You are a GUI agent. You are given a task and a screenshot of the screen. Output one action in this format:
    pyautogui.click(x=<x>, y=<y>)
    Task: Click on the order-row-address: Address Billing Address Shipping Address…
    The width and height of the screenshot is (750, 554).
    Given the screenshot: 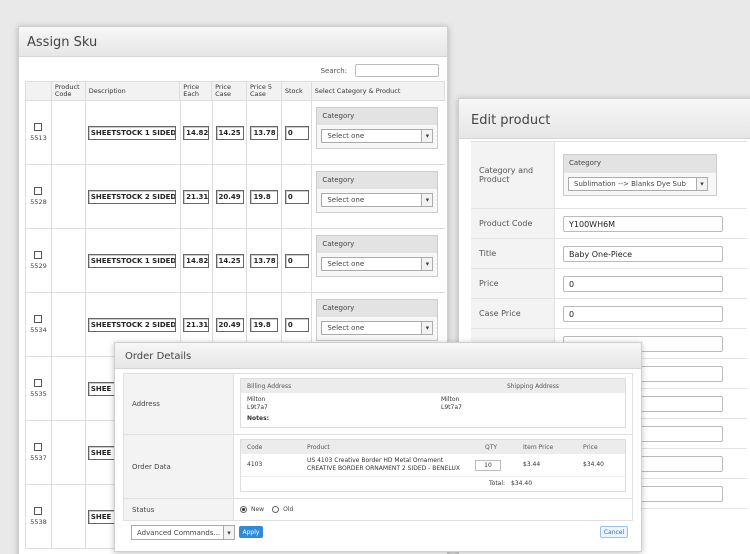 What is the action you would take?
    pyautogui.click(x=378, y=404)
    